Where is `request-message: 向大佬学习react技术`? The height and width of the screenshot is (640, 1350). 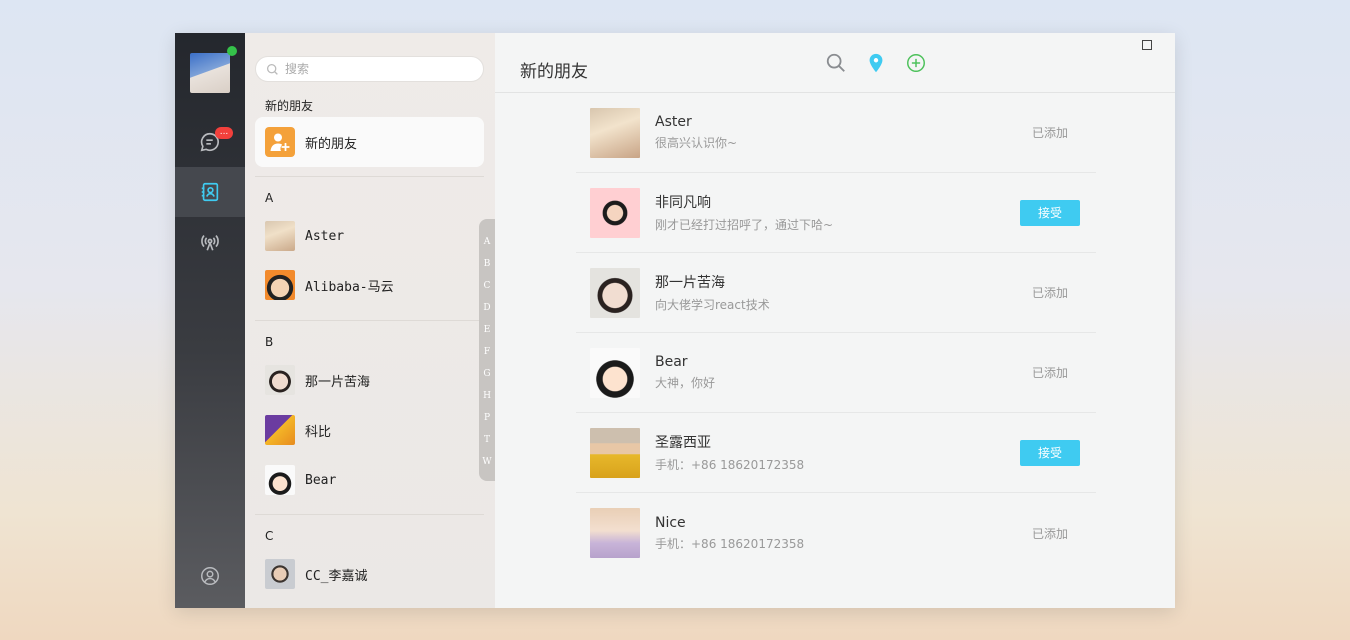 request-message: 向大佬学习react技术 is located at coordinates (712, 305).